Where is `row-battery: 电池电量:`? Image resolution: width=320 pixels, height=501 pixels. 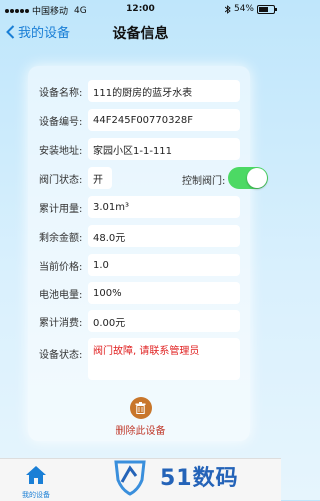 row-battery: 电池电量: is located at coordinates (63, 293).